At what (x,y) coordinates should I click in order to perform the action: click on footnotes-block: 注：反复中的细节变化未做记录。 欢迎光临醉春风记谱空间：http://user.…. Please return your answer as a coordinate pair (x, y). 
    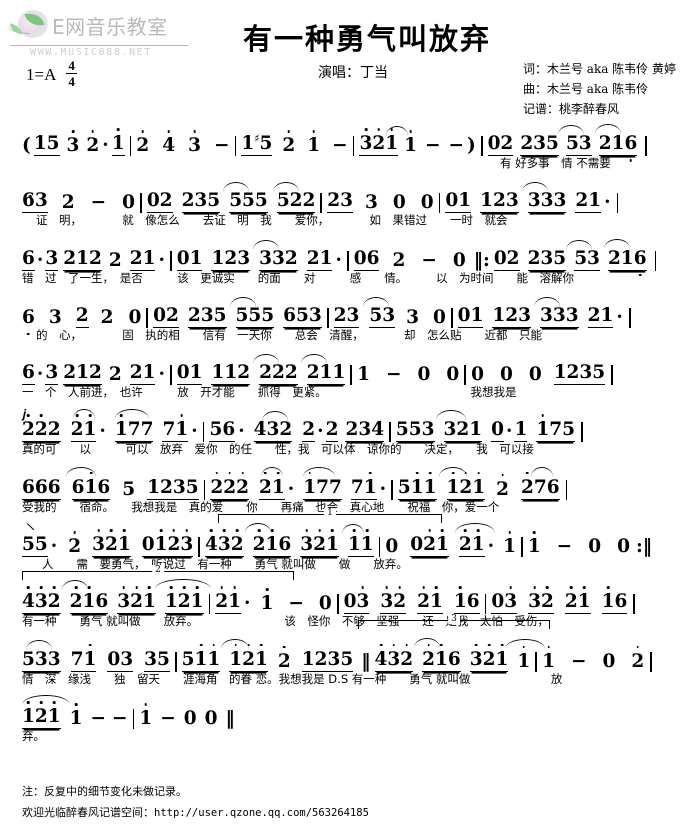
    Looking at the image, I should click on (195, 803).